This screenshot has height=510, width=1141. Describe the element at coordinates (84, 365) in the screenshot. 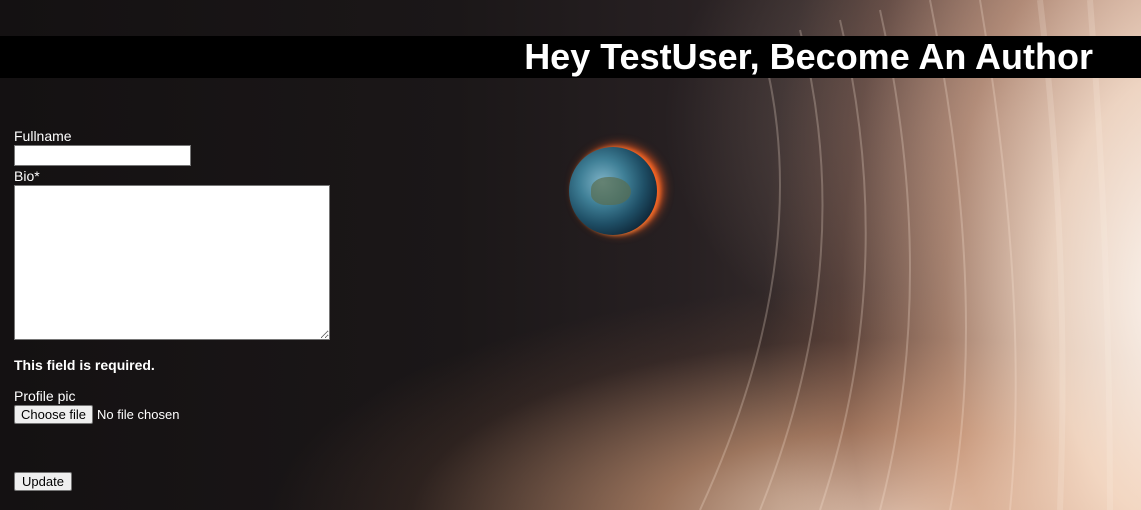

I see `bio-error-message: This field is required.` at that location.